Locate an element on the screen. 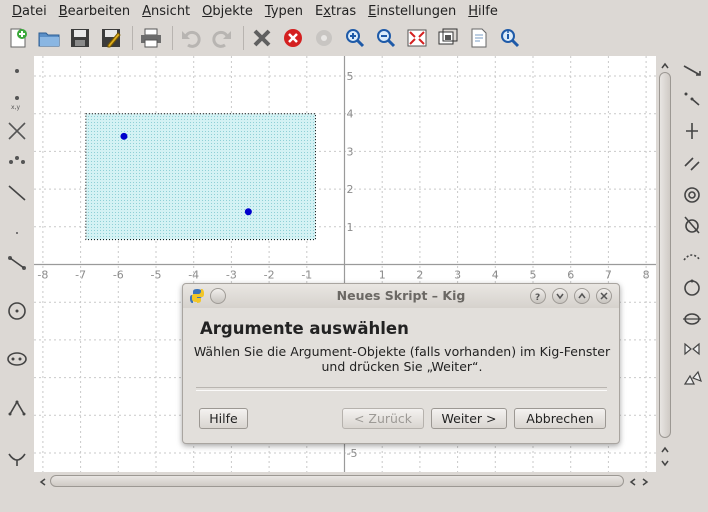 The image size is (708, 512). circle-tool-icon is located at coordinates (17, 311).